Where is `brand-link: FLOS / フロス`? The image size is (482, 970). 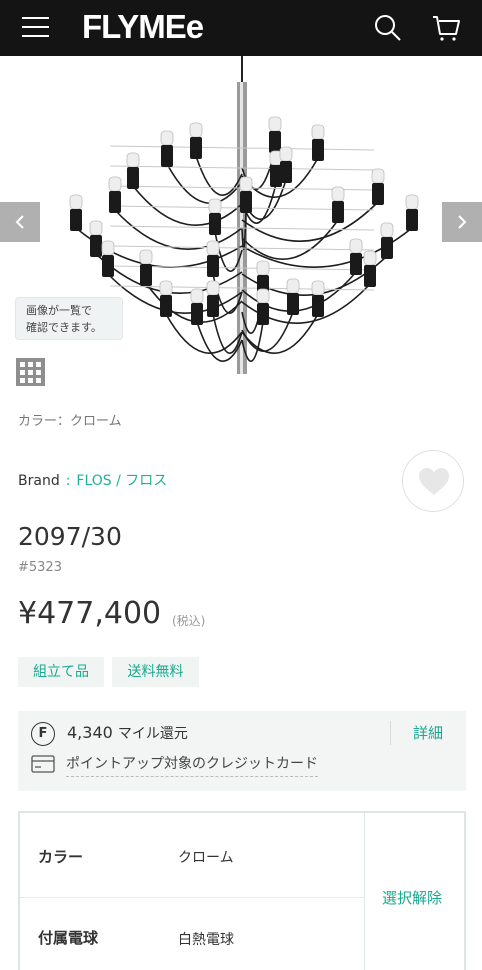 brand-link: FLOS / フロス is located at coordinates (121, 481).